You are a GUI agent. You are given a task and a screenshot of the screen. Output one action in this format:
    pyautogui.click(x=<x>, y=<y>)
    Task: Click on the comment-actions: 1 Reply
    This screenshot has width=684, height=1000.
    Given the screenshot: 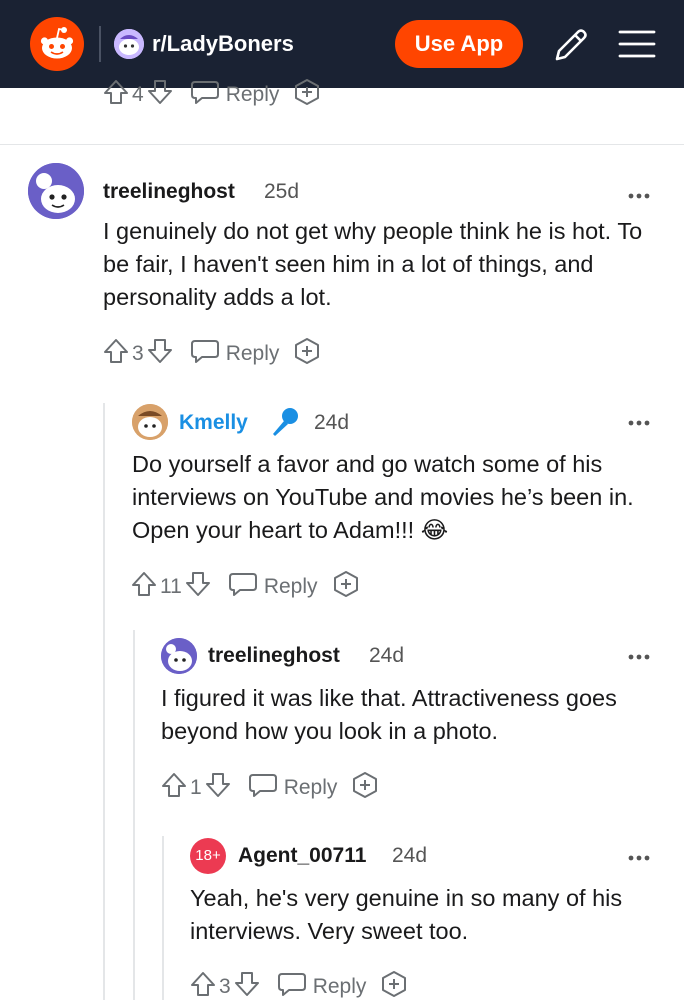 What is the action you would take?
    pyautogui.click(x=269, y=788)
    